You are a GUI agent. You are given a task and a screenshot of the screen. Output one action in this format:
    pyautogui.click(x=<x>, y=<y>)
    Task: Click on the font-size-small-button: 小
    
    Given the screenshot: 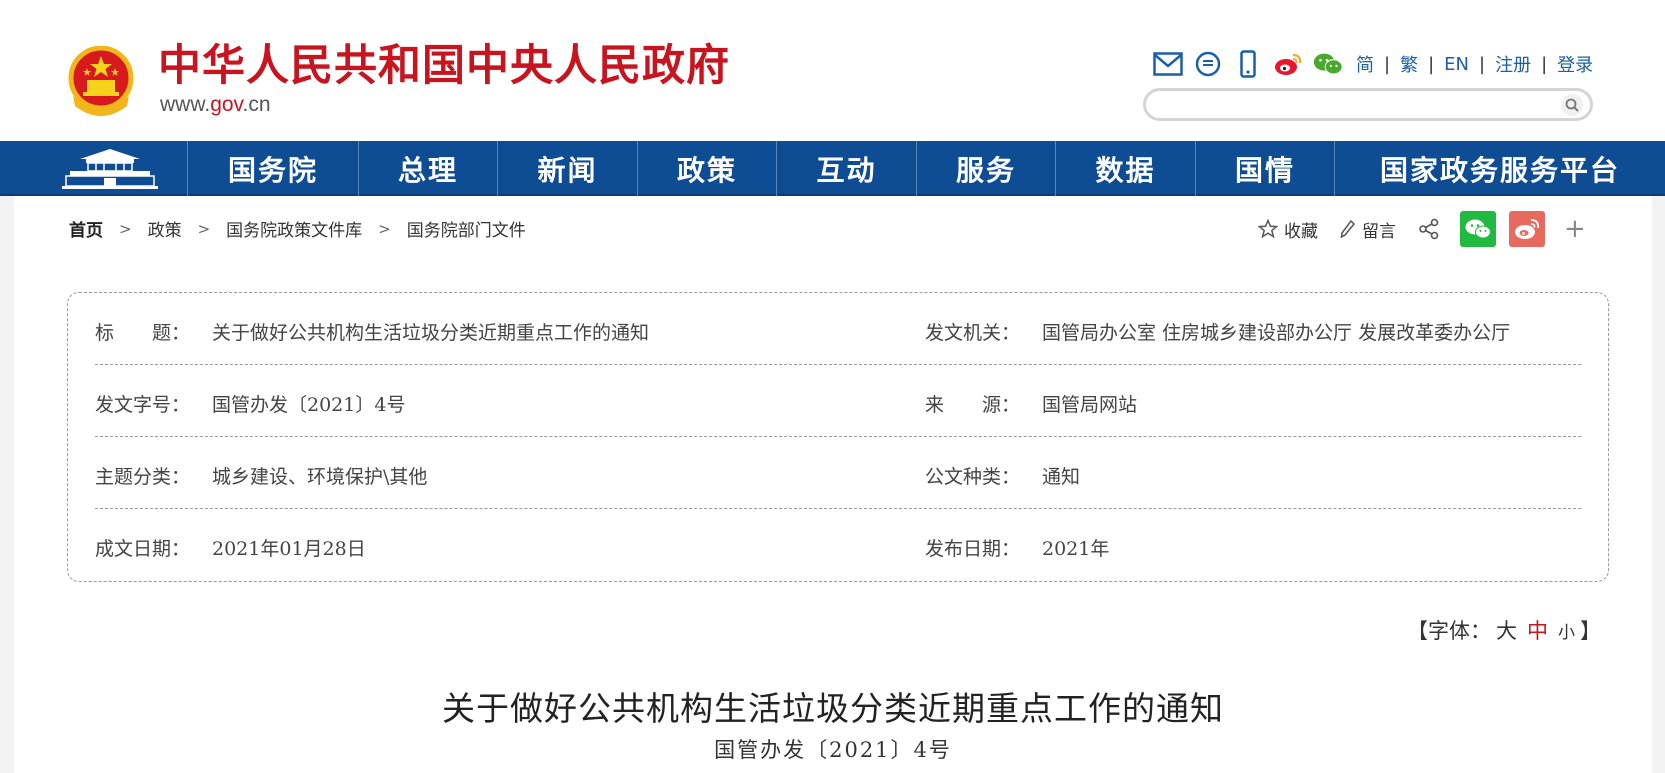 What is the action you would take?
    pyautogui.click(x=1566, y=630)
    